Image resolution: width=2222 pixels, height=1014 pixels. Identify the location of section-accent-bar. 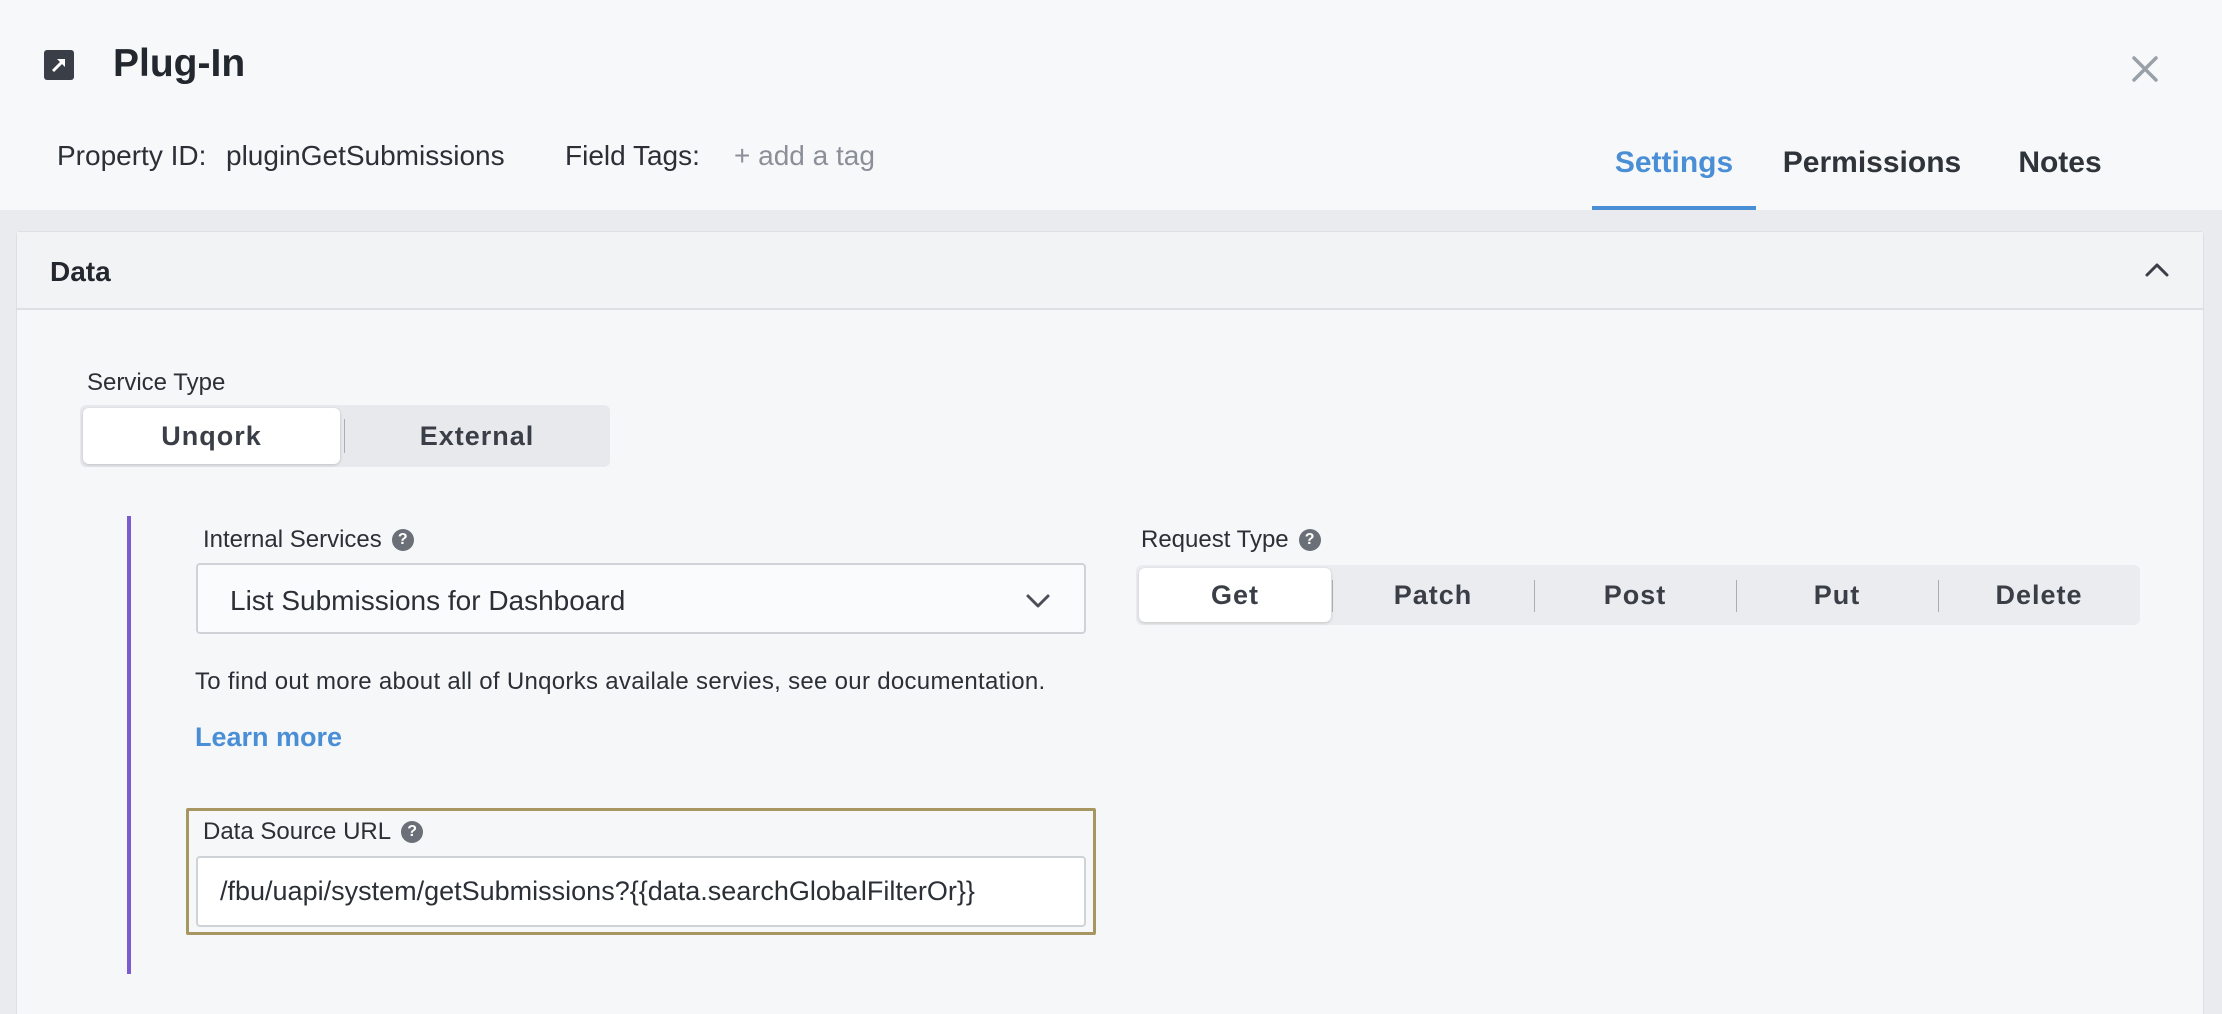
(129, 745).